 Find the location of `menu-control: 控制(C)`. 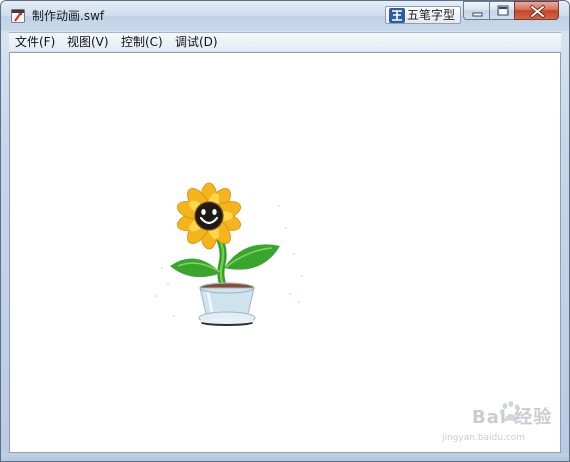

menu-control: 控制(C) is located at coordinates (142, 42).